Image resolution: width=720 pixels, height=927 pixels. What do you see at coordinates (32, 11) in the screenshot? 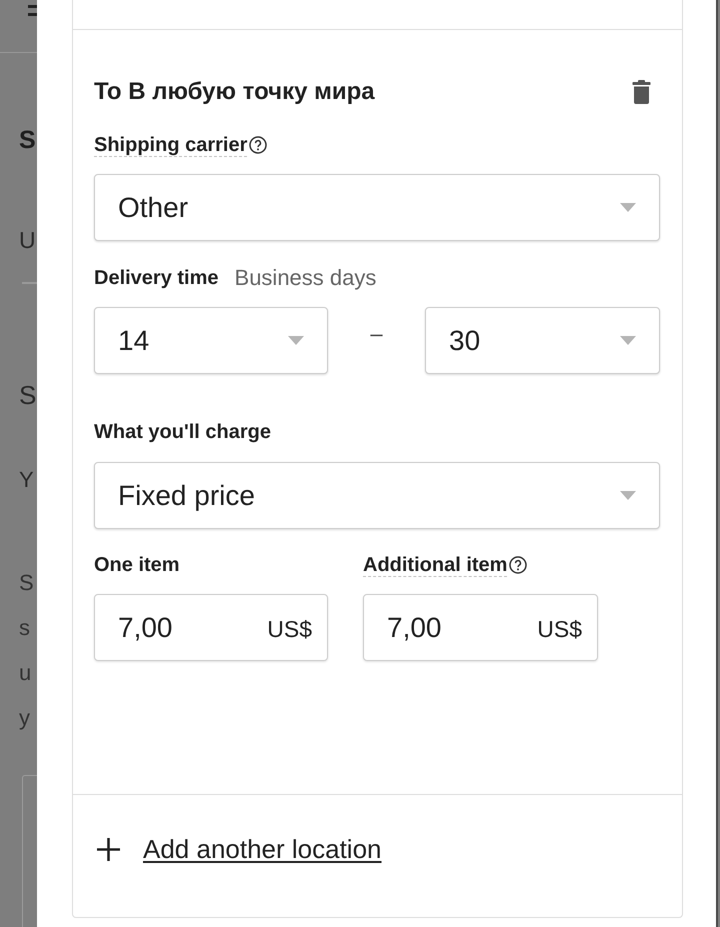
I see `menu-icon` at bounding box center [32, 11].